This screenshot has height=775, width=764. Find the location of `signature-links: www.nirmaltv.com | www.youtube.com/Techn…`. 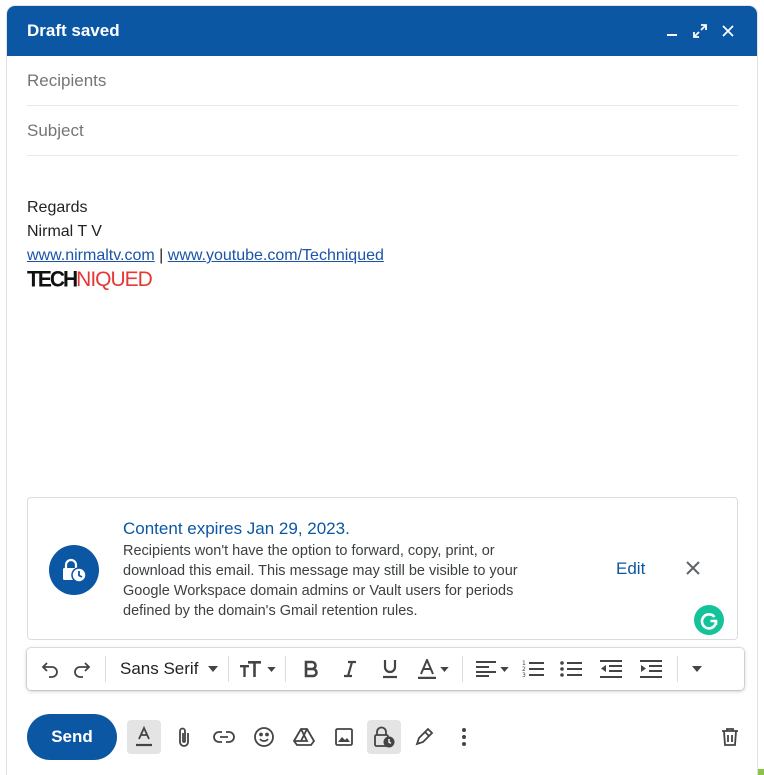

signature-links: www.nirmaltv.com | www.youtube.com/Techn… is located at coordinates (382, 256).